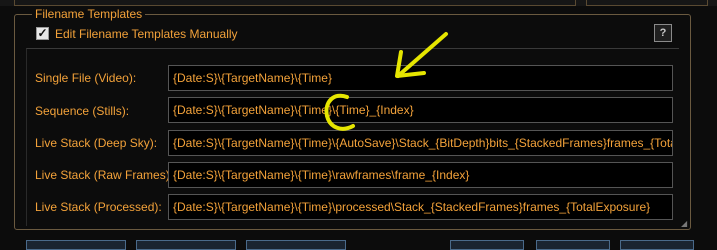  I want to click on handdrawn-annotations, so click(386, 81).